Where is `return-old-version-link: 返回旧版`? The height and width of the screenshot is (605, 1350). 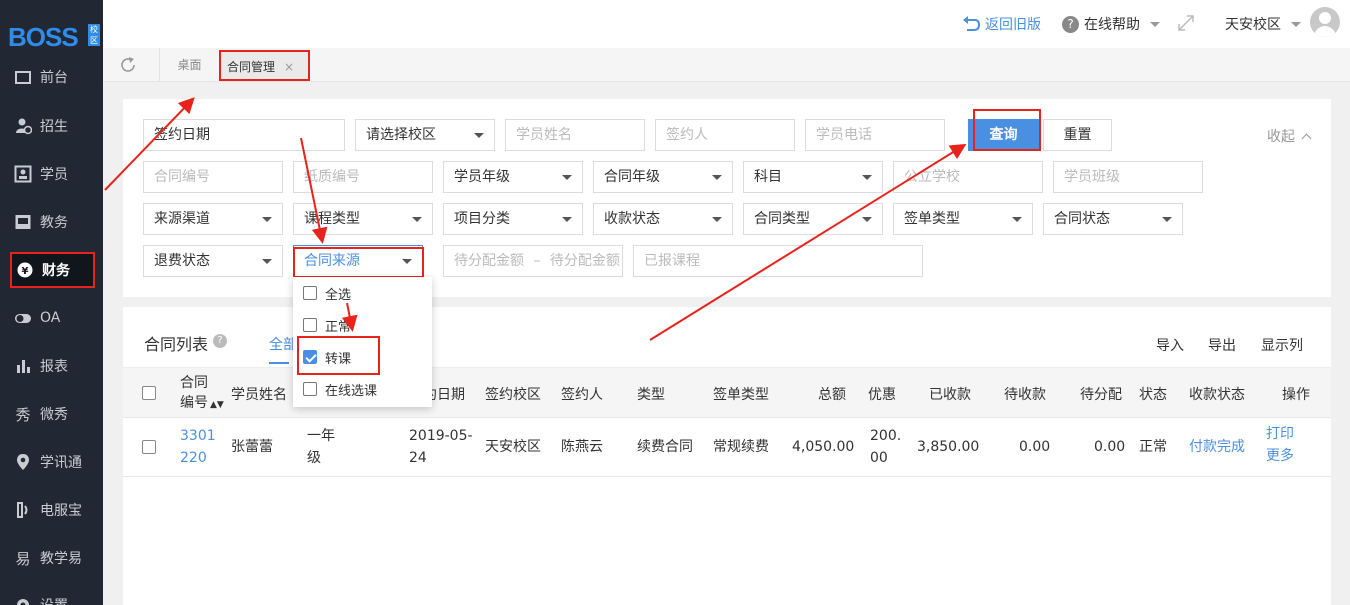 return-old-version-link: 返回旧版 is located at coordinates (1001, 24).